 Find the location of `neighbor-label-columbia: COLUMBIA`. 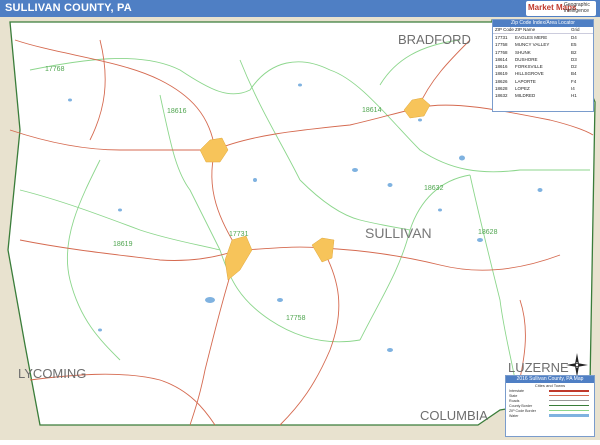

neighbor-label-columbia: COLUMBIA is located at coordinates (454, 415).